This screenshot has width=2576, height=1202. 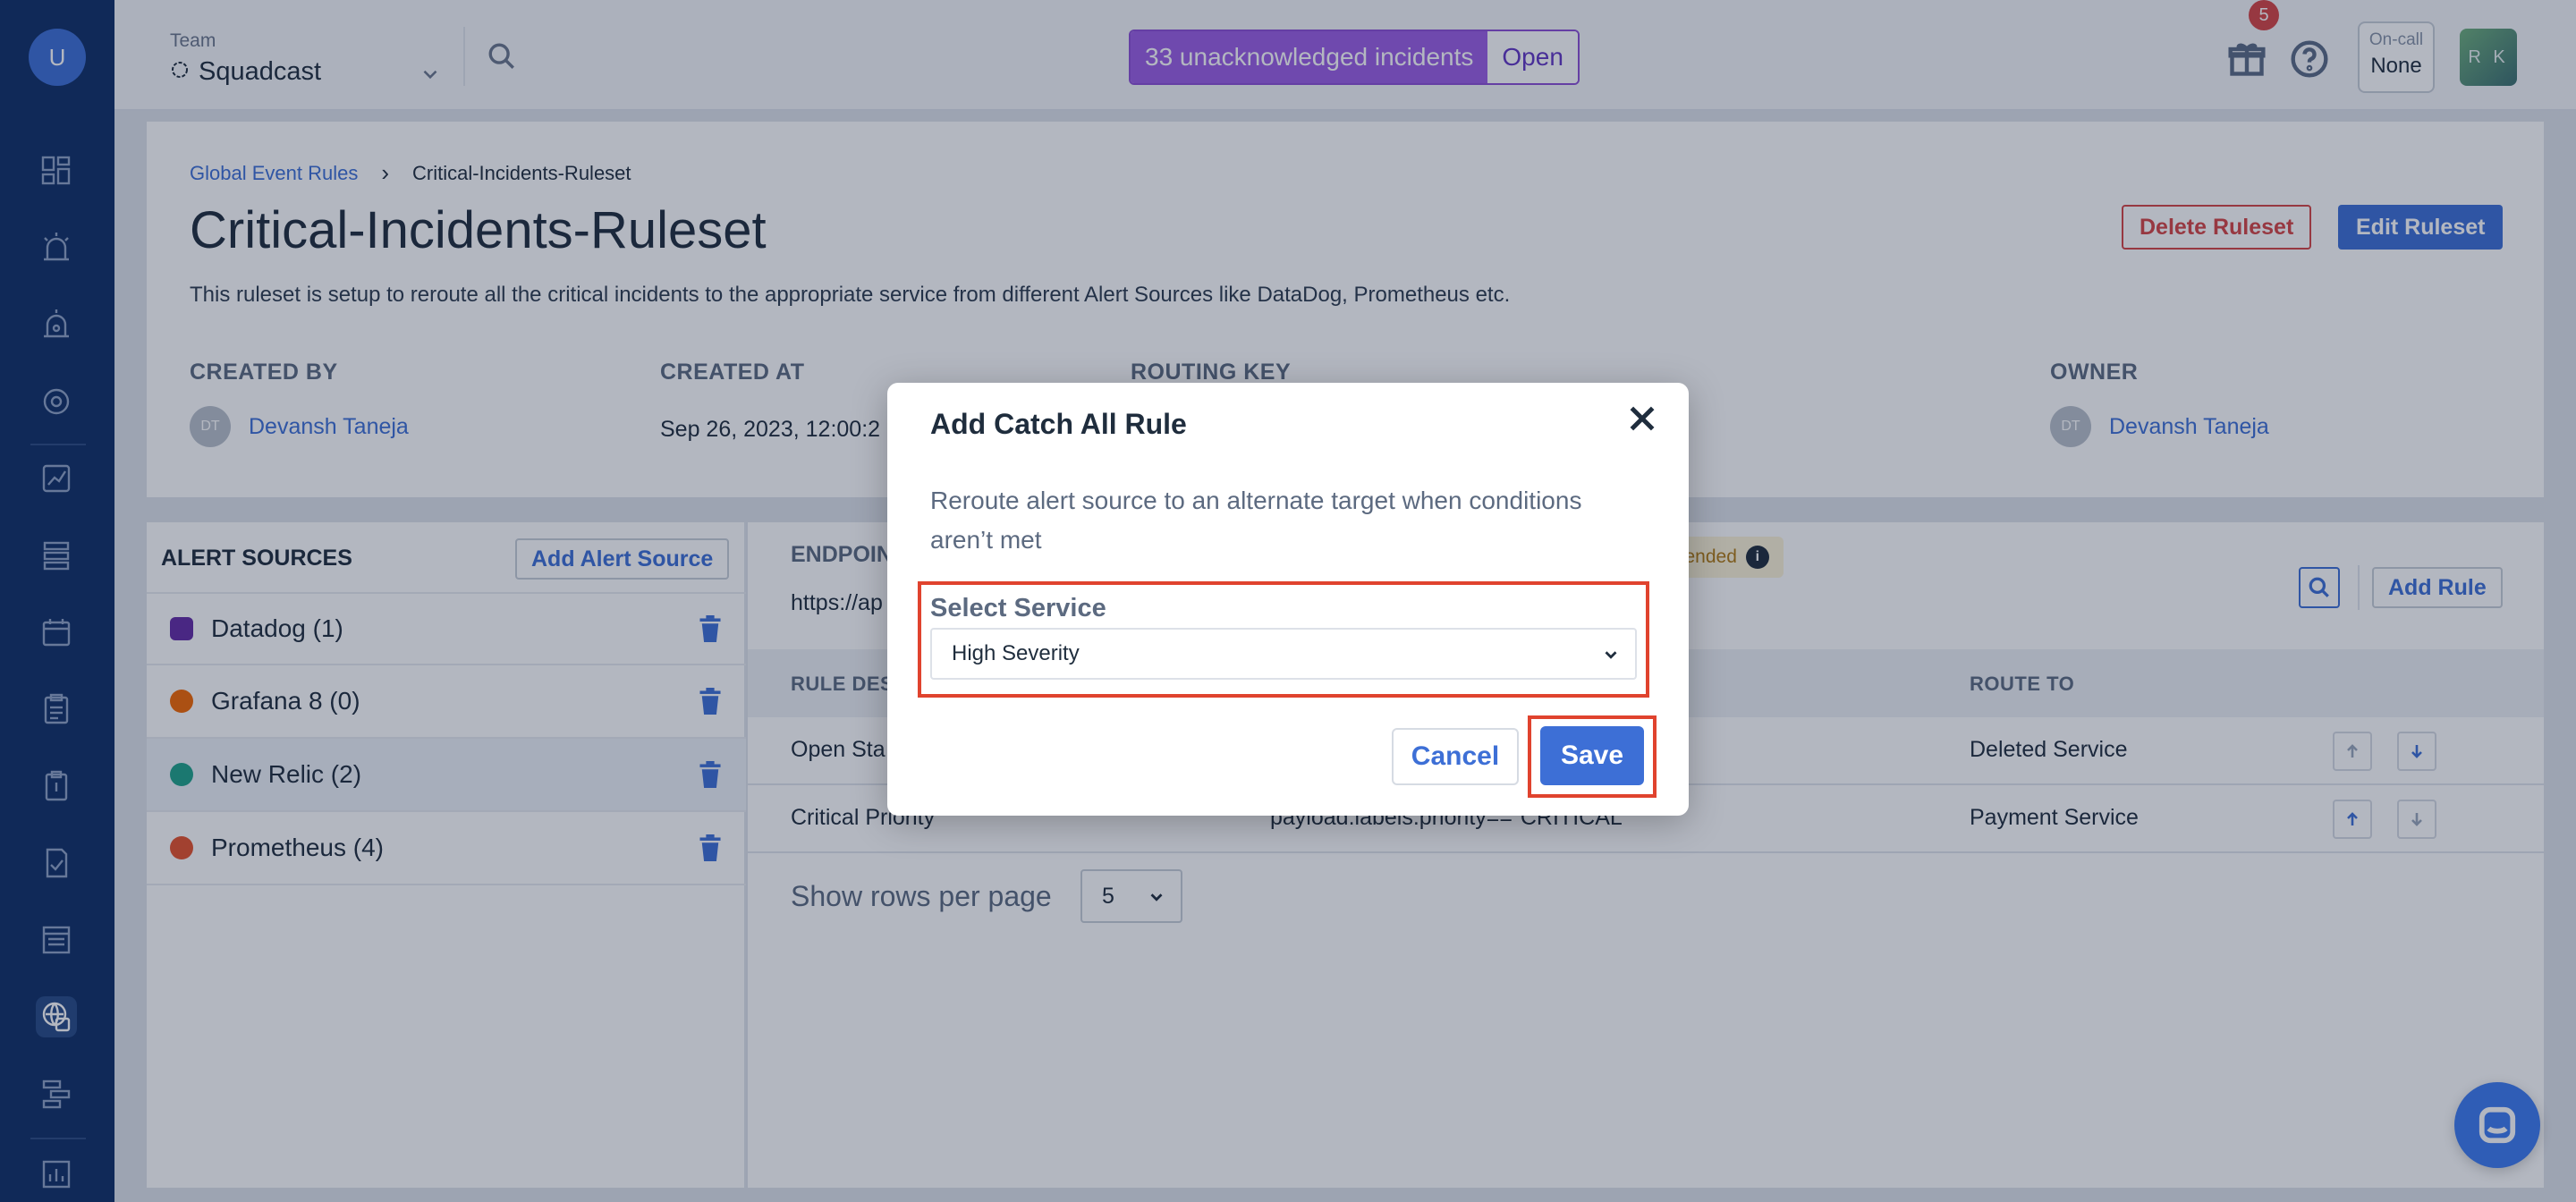 What do you see at coordinates (1018, 608) in the screenshot?
I see `select-service-label: Select Service` at bounding box center [1018, 608].